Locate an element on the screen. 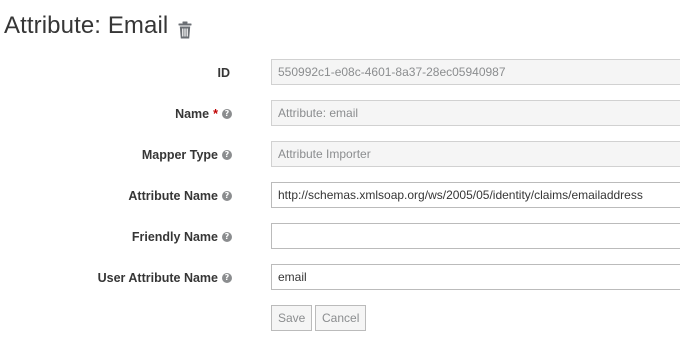  form-row-user-attribute-name: User Attribute Name ? email is located at coordinates (340, 278).